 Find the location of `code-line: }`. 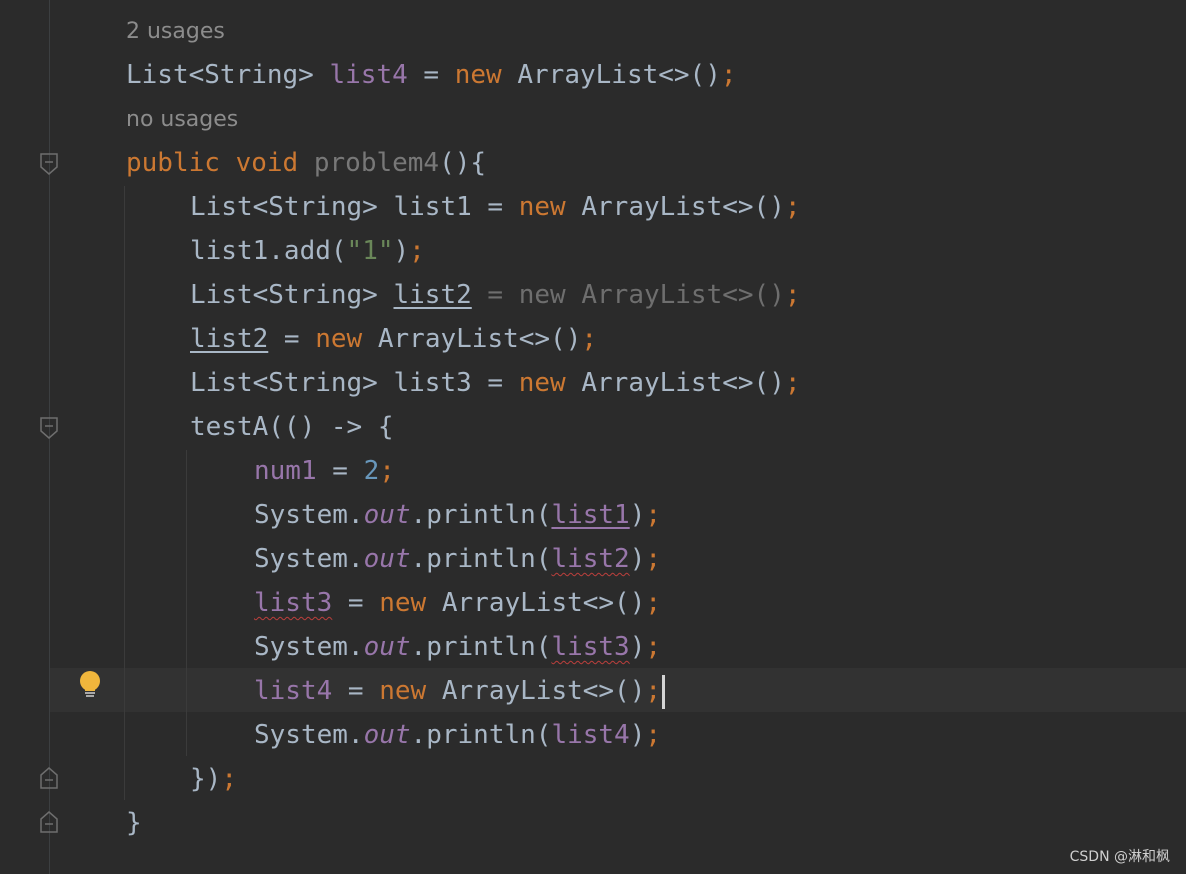

code-line: } is located at coordinates (134, 823).